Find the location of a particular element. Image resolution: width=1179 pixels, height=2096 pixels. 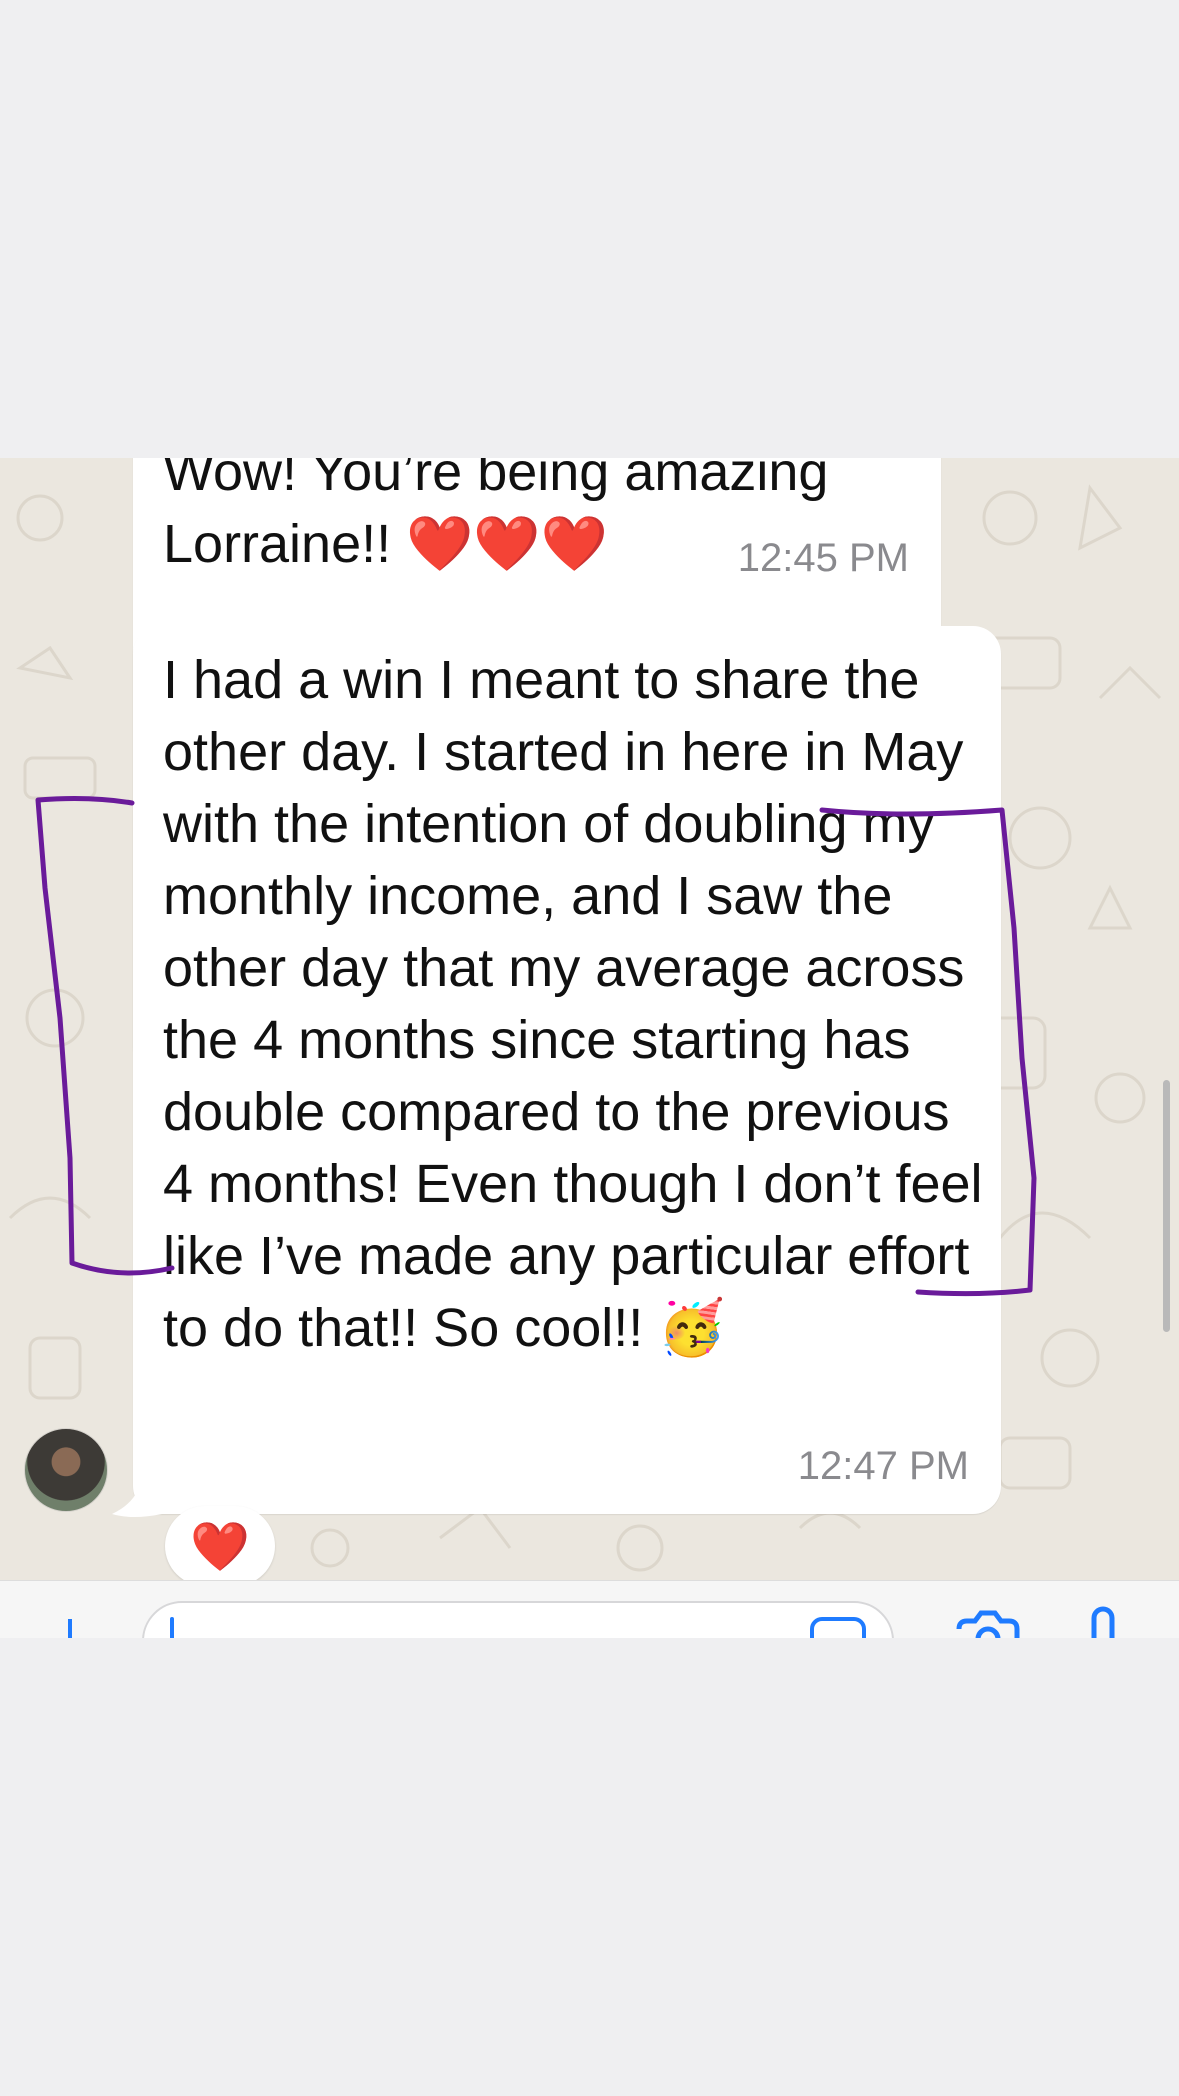

text-cursor is located at coordinates (172, 1627).